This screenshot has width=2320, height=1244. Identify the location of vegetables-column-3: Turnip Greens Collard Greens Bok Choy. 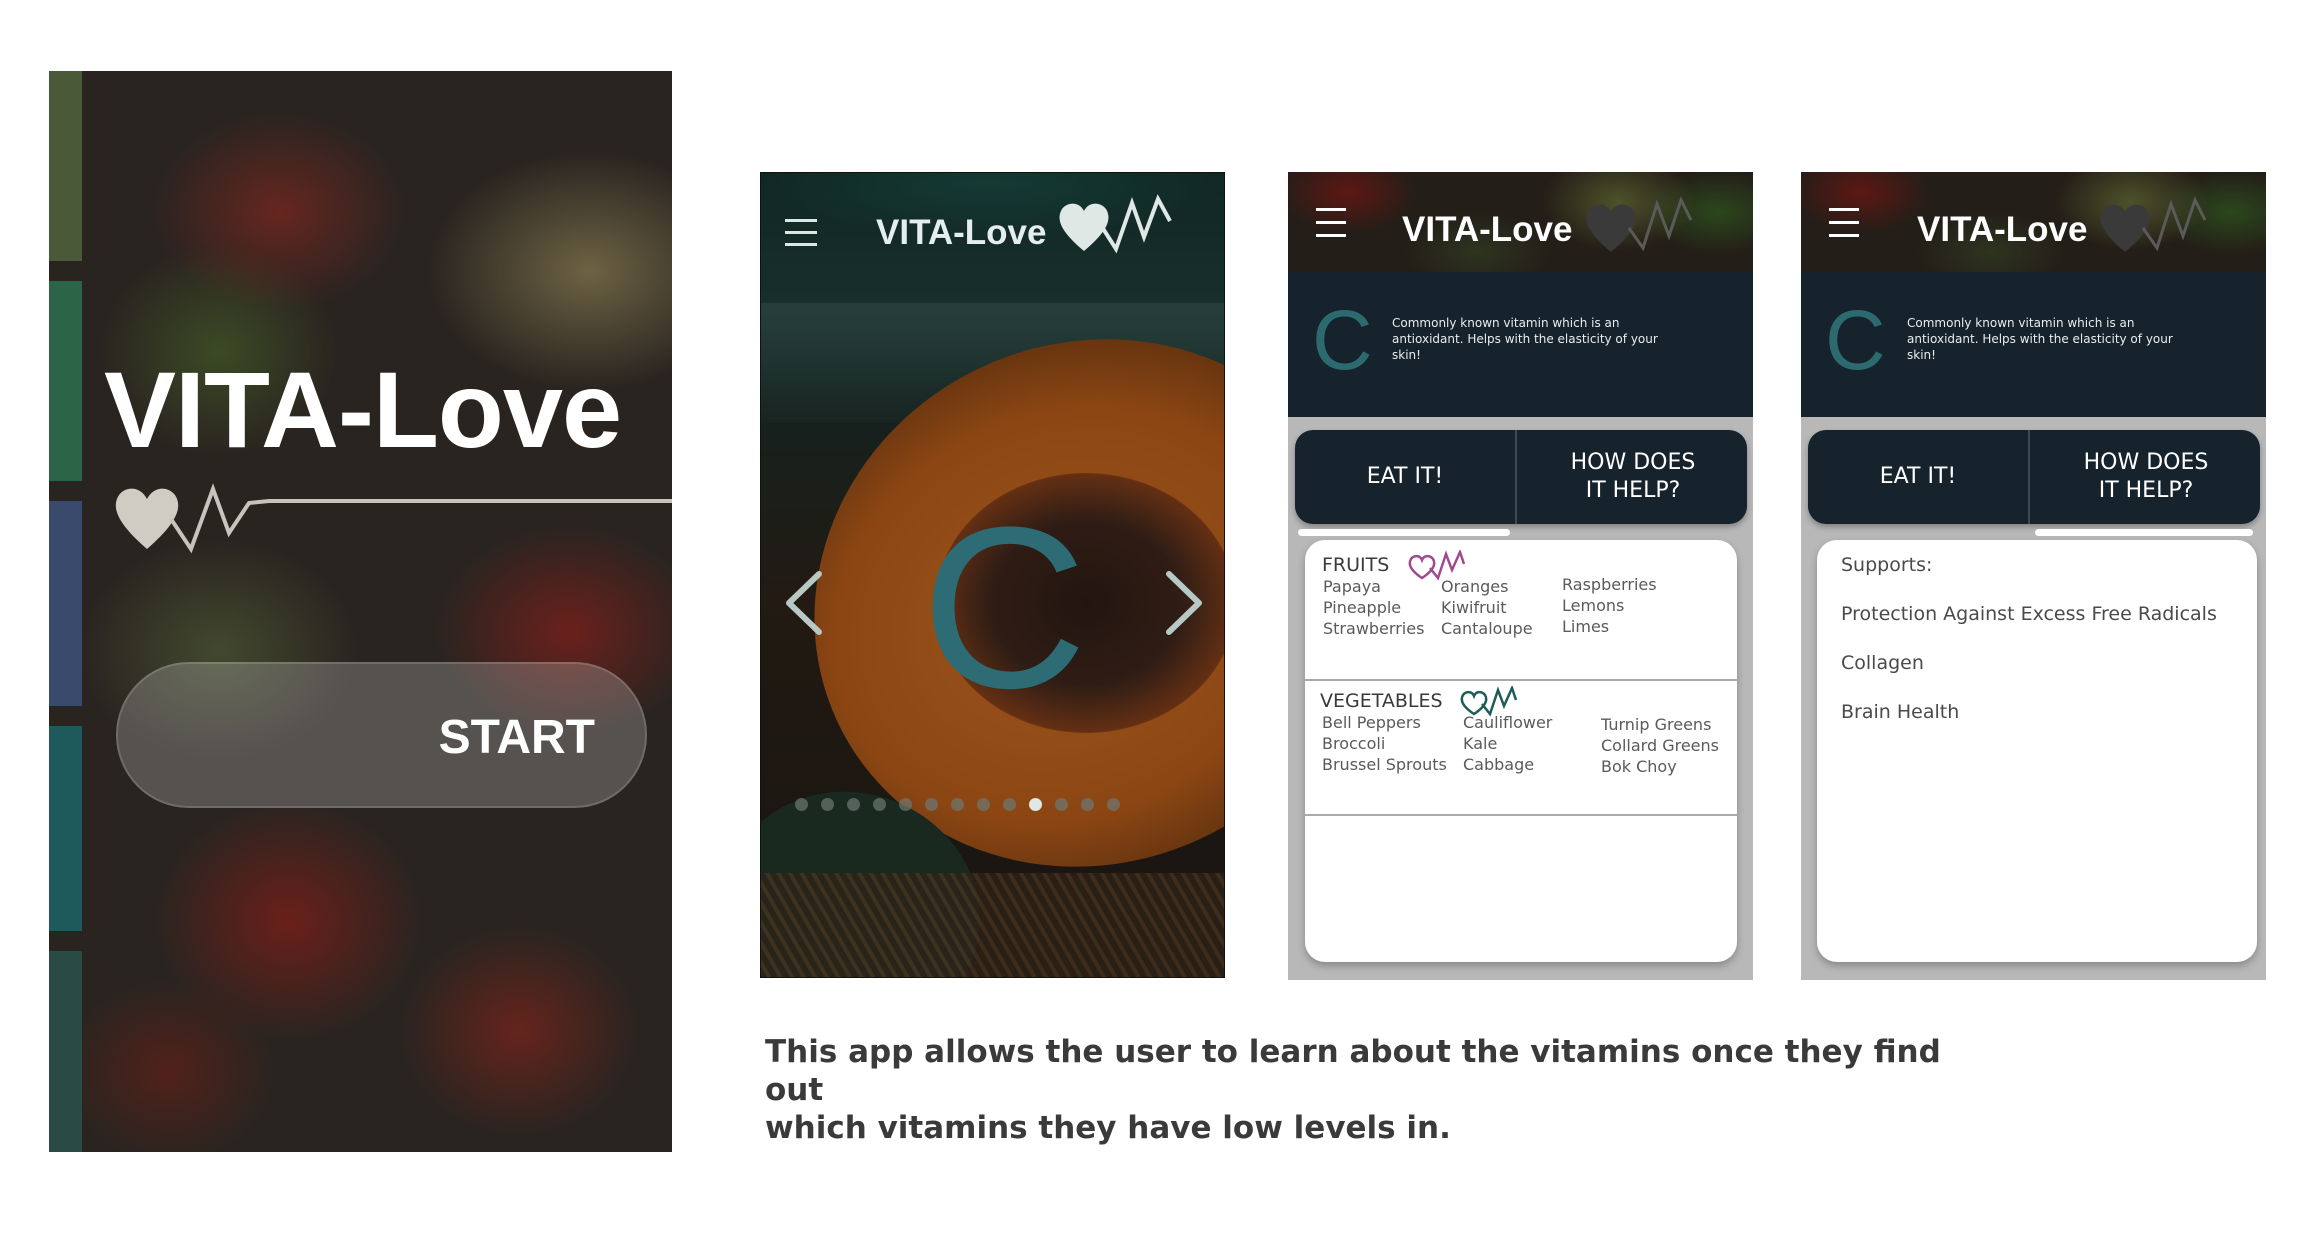
(1660, 745).